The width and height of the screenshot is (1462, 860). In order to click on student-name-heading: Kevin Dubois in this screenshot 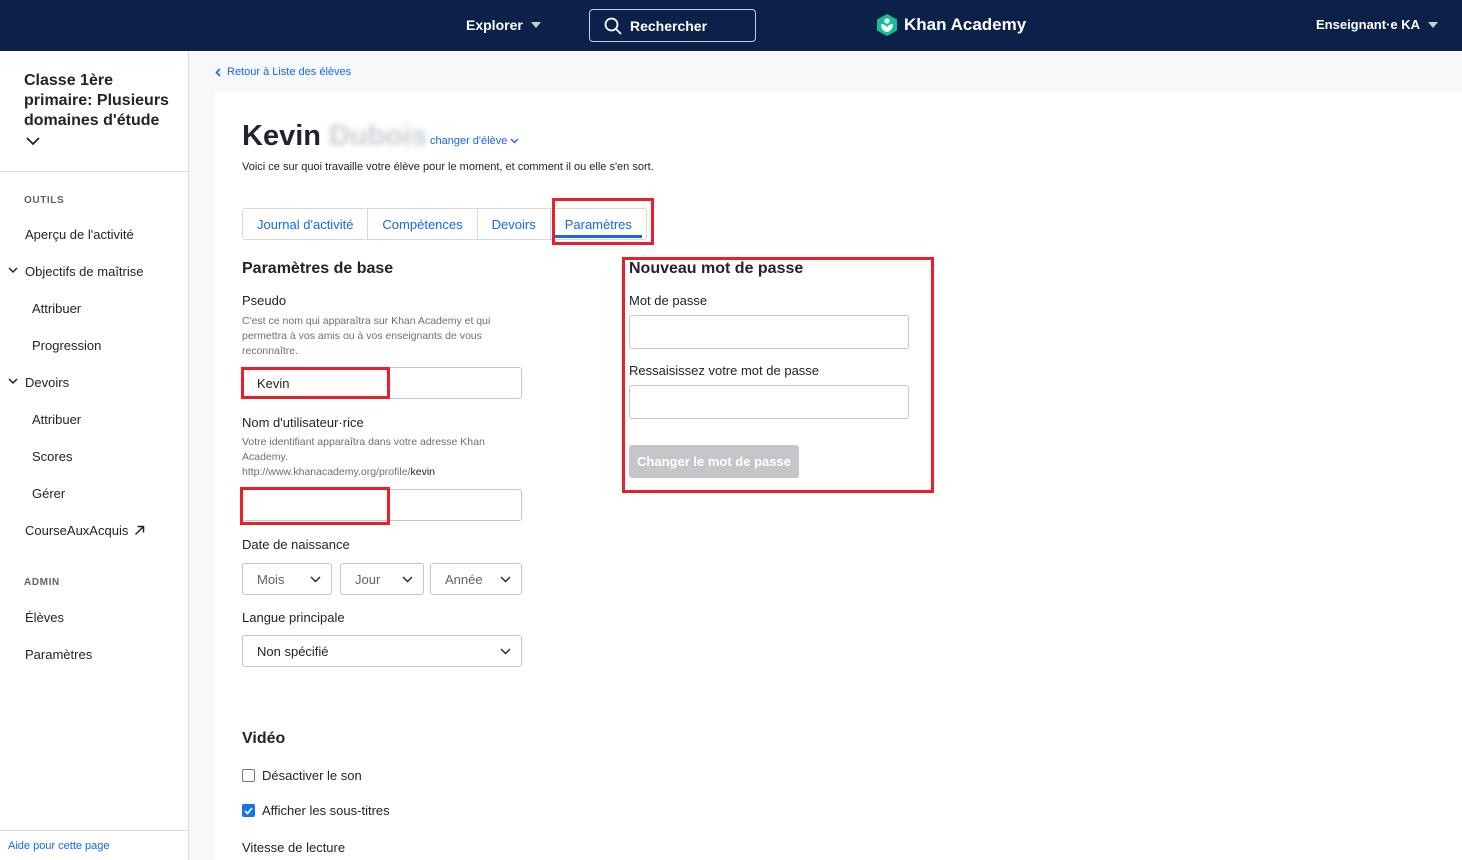, I will do `click(334, 136)`.